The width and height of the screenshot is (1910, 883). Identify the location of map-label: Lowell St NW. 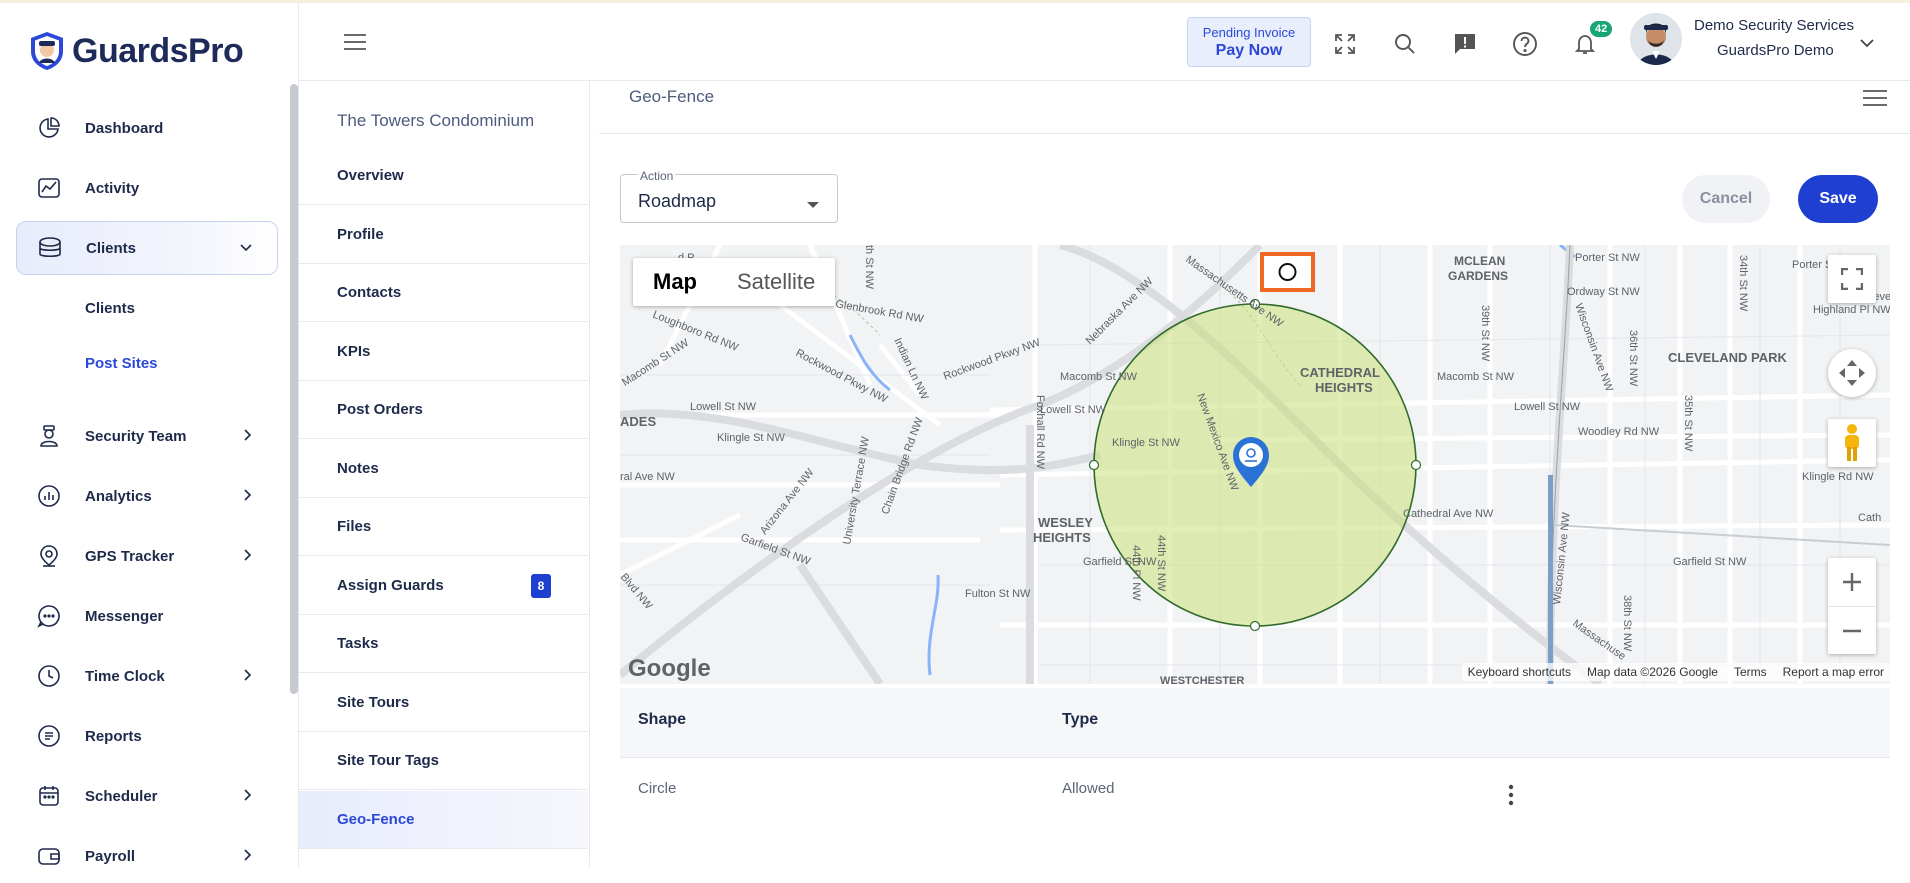
(1547, 407).